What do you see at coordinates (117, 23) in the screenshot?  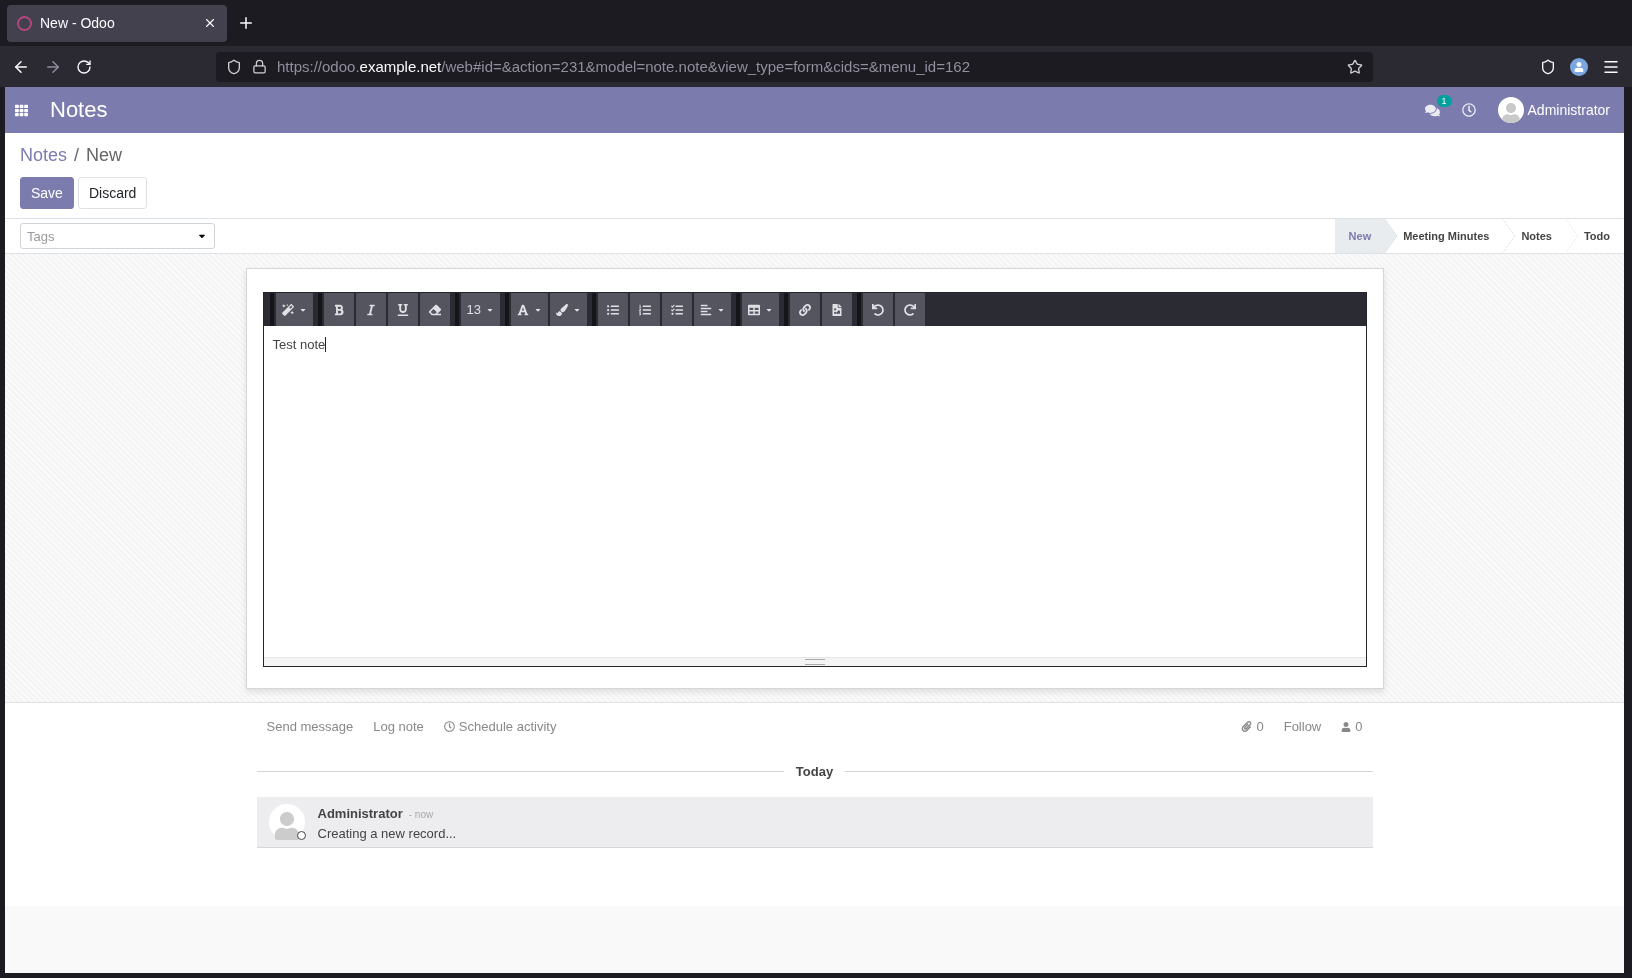 I see `browser-tab: New - Odoo` at bounding box center [117, 23].